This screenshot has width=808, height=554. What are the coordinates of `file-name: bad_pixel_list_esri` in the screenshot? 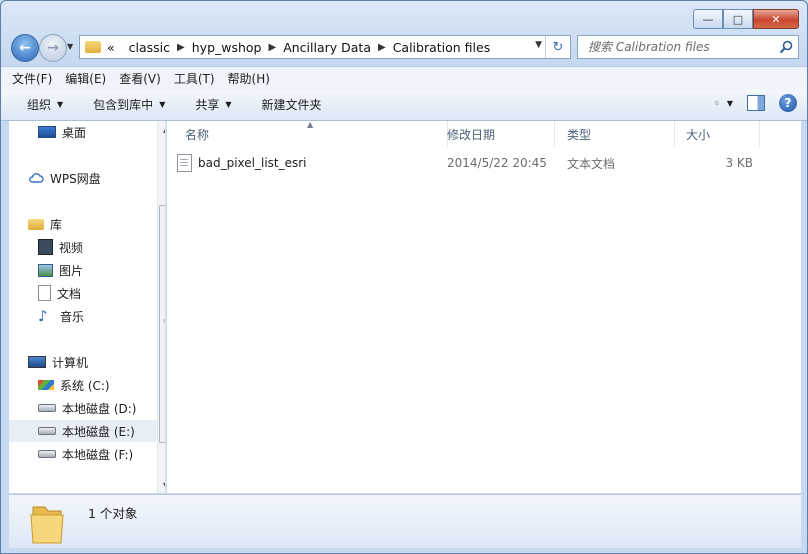 It's located at (252, 163).